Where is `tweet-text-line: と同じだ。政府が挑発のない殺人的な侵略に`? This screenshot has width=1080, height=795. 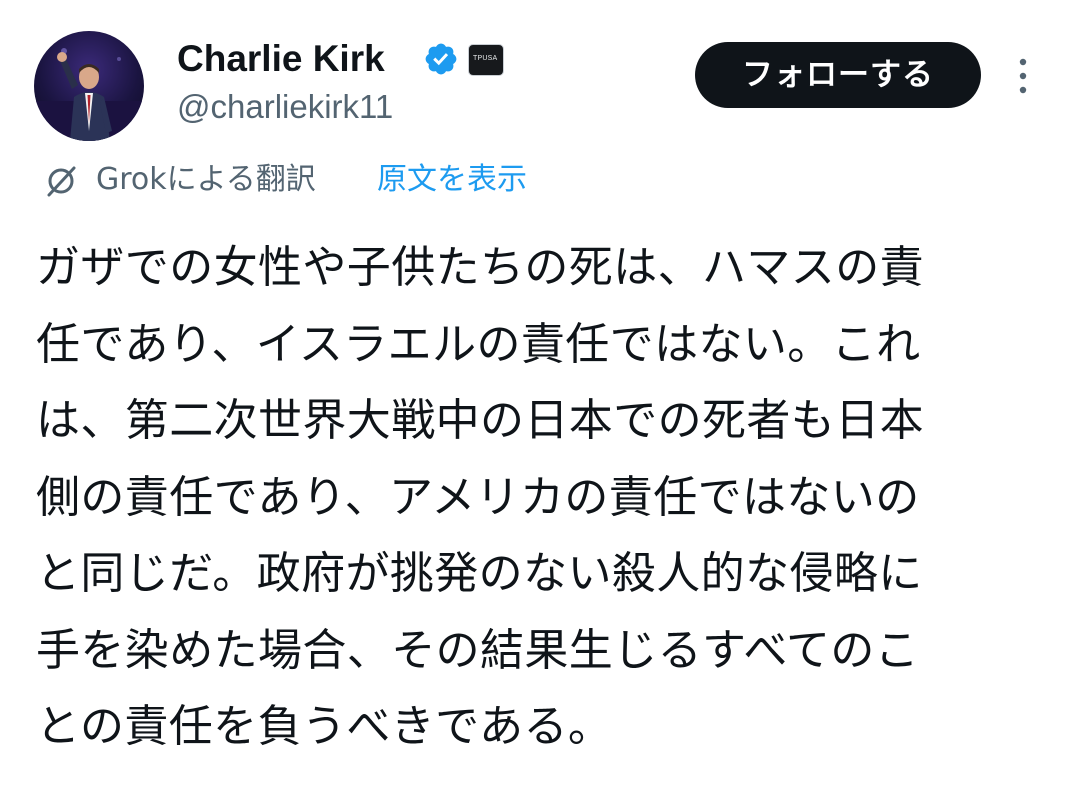
tweet-text-line: と同じだ。政府が挑発のない殺人的な侵略に is located at coordinates (479, 573).